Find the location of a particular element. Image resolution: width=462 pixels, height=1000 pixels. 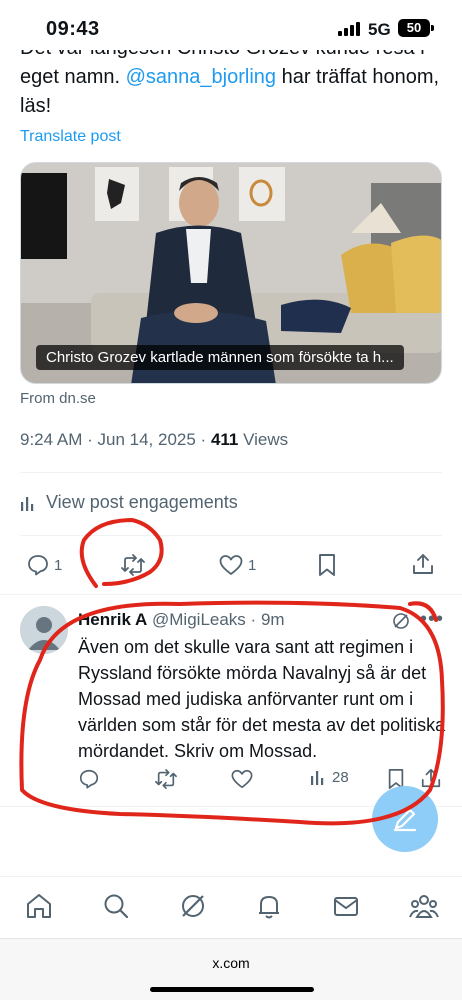

network-type: 5G is located at coordinates (379, 29).